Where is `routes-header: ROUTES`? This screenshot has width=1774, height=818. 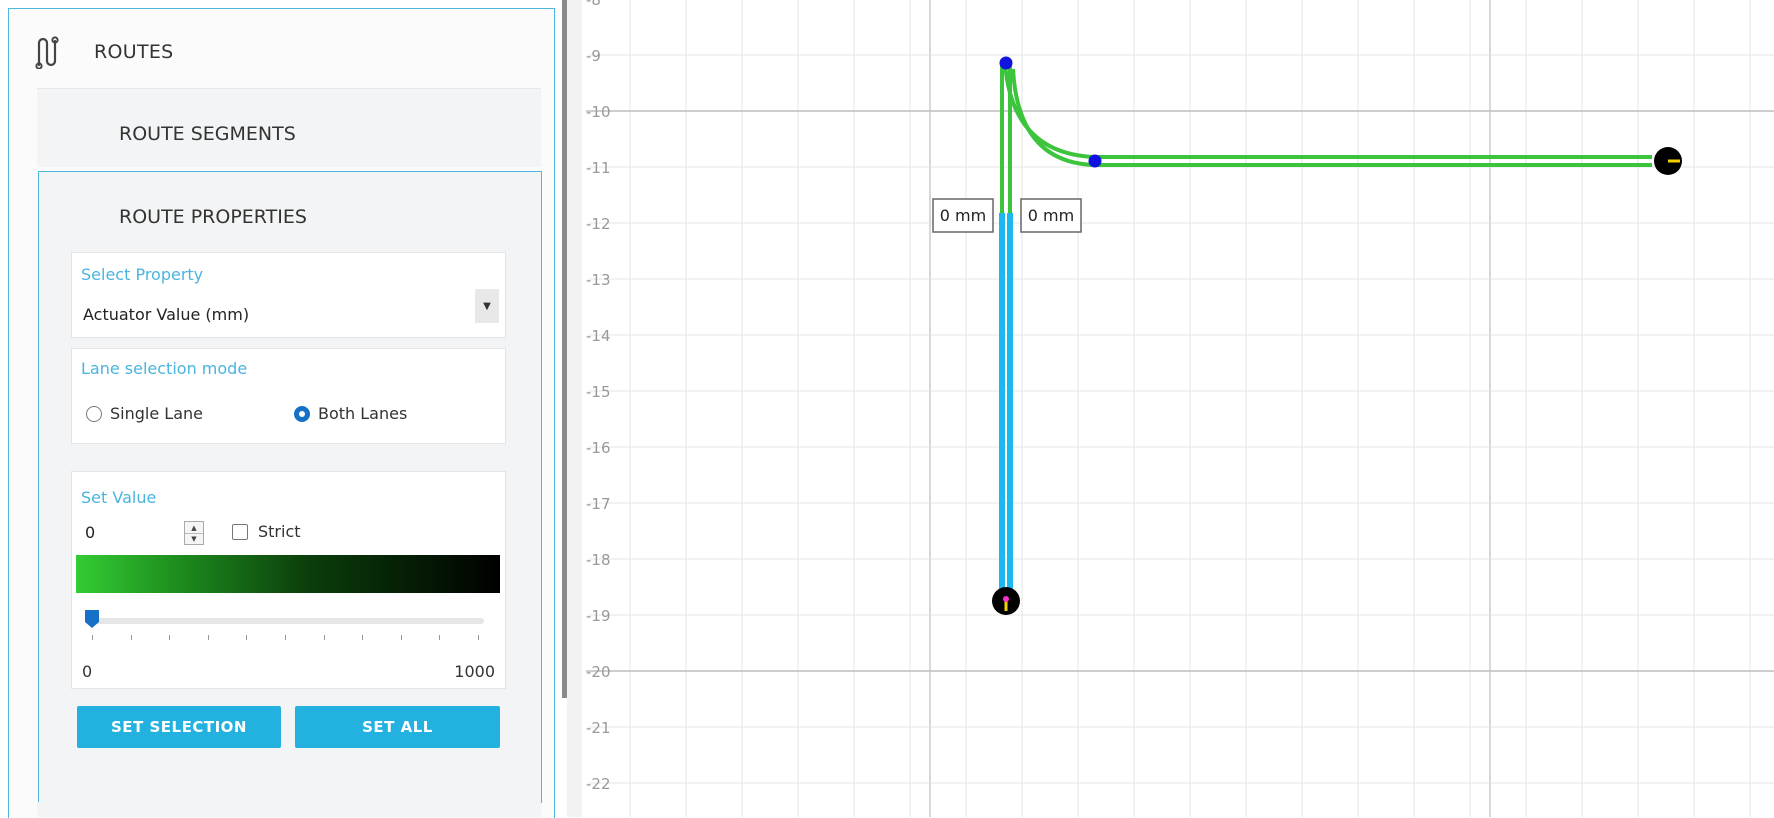 routes-header: ROUTES is located at coordinates (104, 52).